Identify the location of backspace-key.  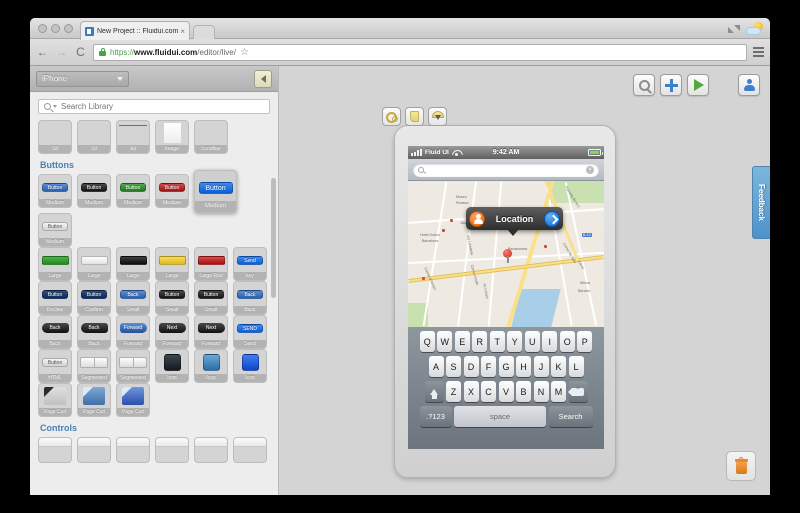
(578, 391).